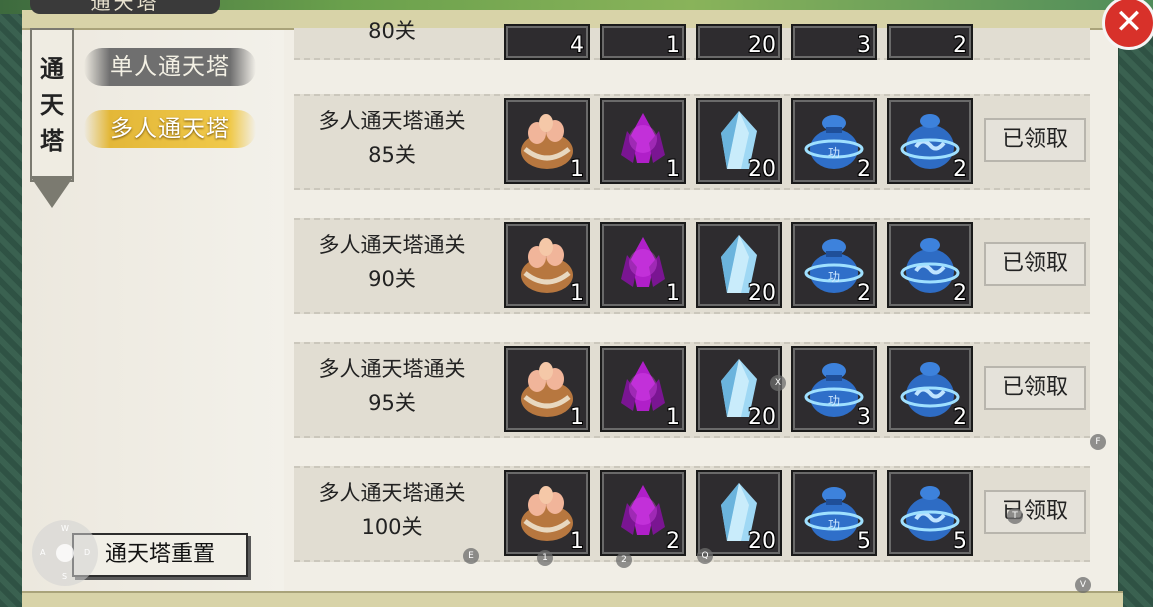 The image size is (1153, 607). I want to click on row-level: 95关, so click(392, 403).